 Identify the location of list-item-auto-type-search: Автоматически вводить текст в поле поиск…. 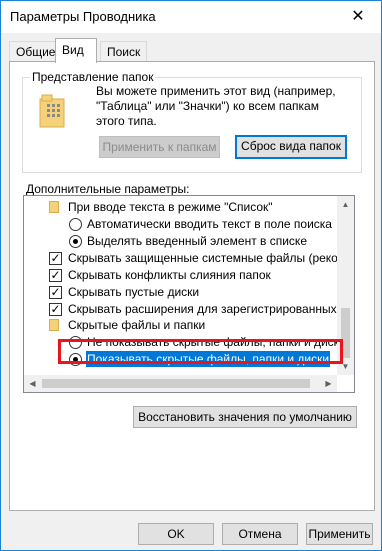
(180, 224).